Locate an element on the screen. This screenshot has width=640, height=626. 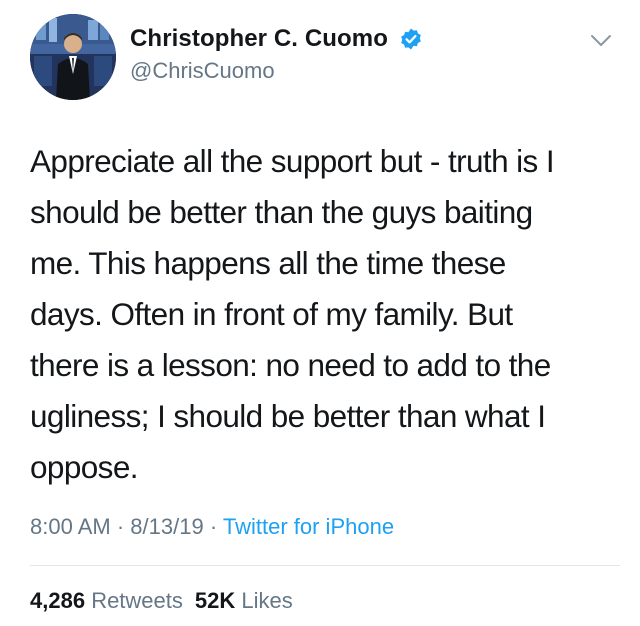
tweet-time: 8:00 AM is located at coordinates (70, 526).